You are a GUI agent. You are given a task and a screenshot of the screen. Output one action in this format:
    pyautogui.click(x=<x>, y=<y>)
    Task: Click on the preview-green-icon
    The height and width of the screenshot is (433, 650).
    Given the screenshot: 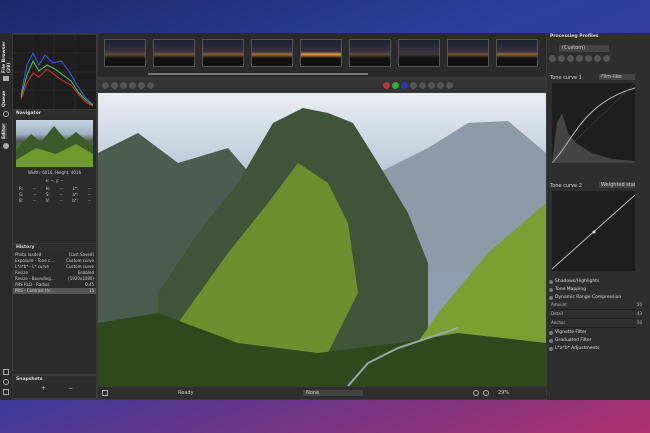 What is the action you would take?
    pyautogui.click(x=395, y=85)
    